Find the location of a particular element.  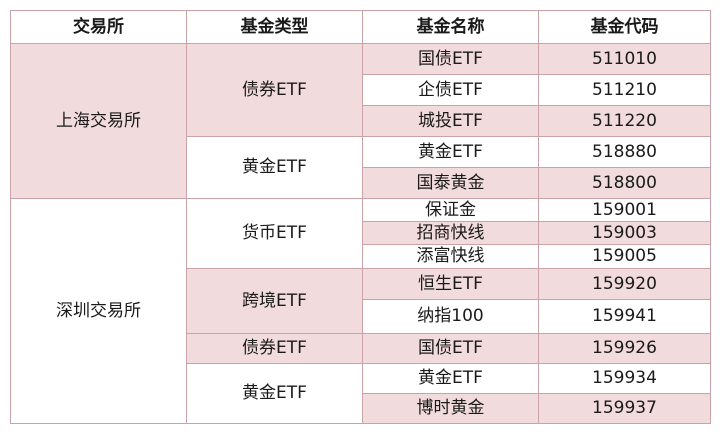

type-cell: 跨境ETF is located at coordinates (274, 301).